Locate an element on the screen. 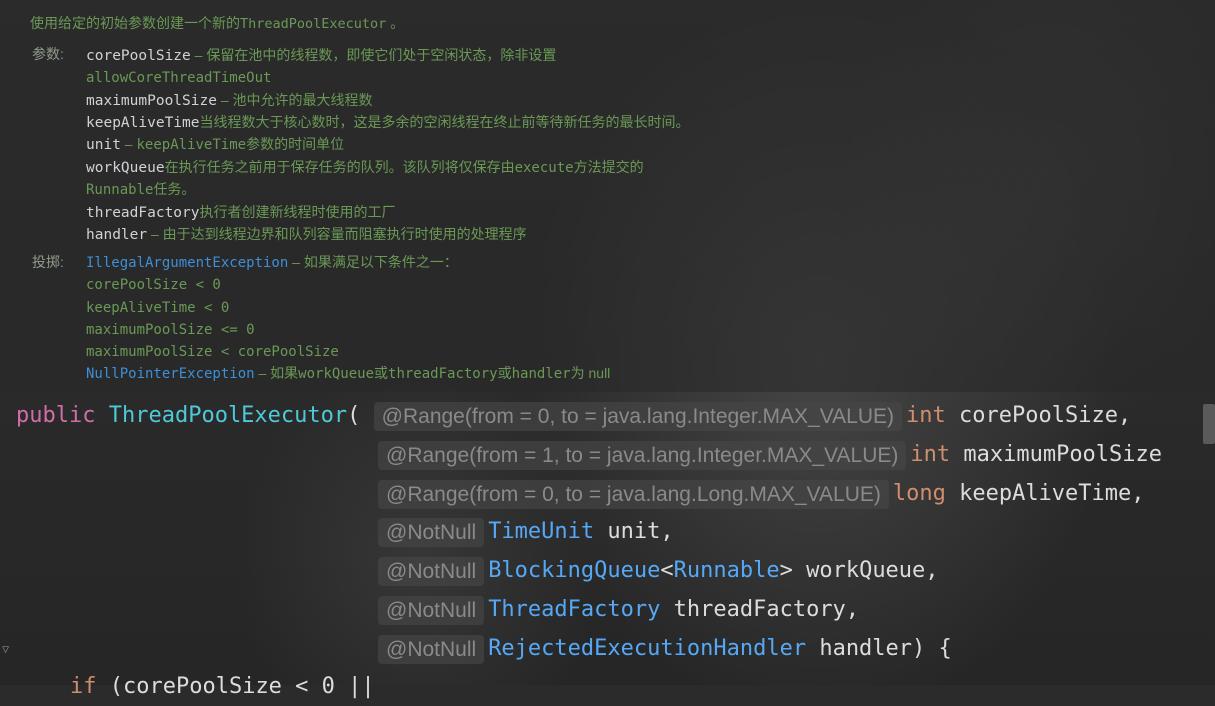 This screenshot has width=1215, height=706. throws-row: IllegalArgumentException – 如果满足以下条件之一： is located at coordinates (272, 262).